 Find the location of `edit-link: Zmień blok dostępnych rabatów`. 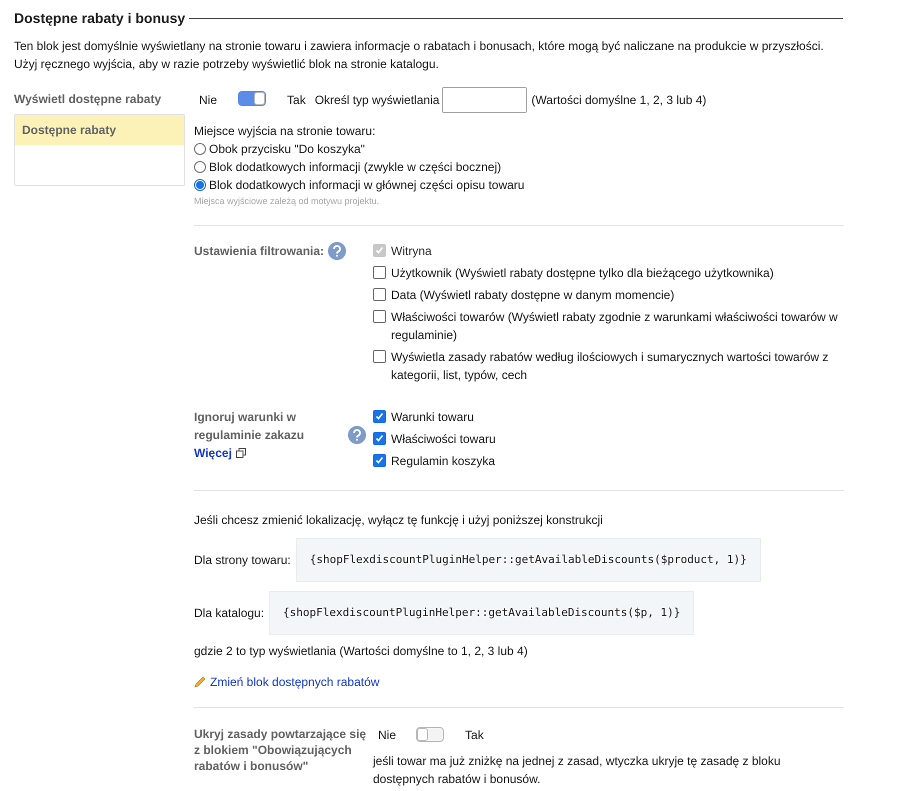

edit-link: Zmień blok dostępnych rabatów is located at coordinates (295, 681).